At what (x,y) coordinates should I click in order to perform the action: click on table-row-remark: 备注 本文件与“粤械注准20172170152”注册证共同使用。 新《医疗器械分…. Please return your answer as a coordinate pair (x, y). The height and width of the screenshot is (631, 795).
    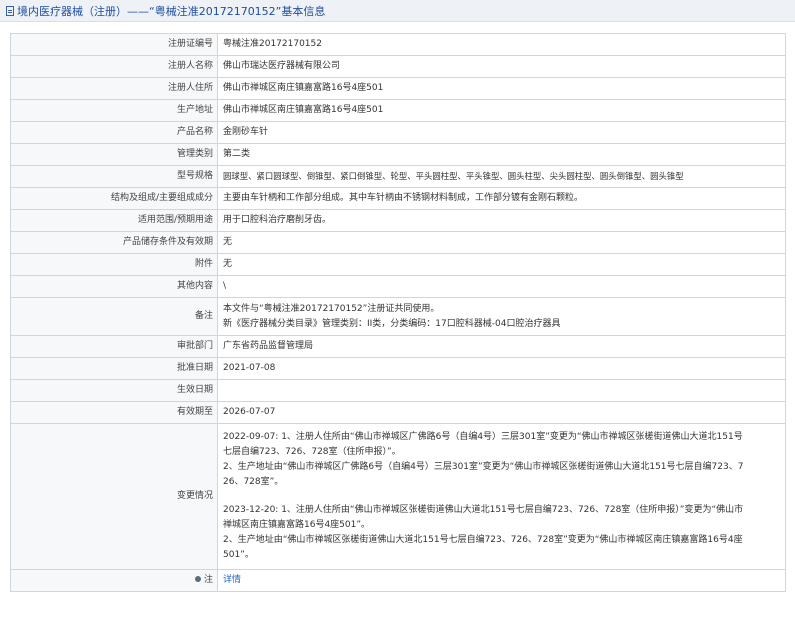
    Looking at the image, I should click on (398, 316).